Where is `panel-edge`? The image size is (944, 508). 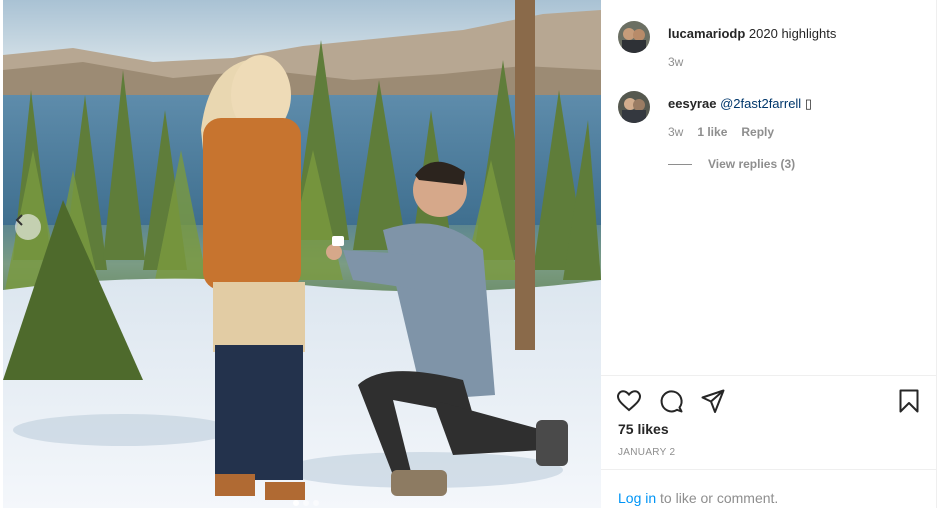
panel-edge is located at coordinates (940, 254).